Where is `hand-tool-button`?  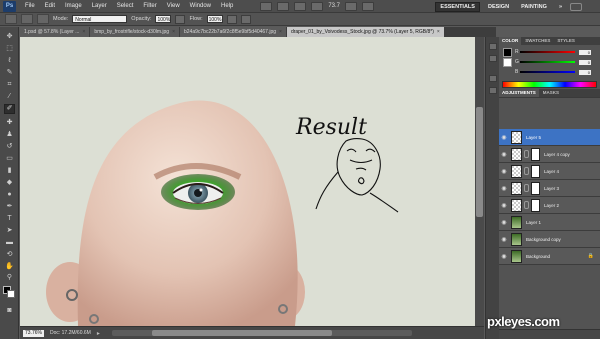 hand-tool-button is located at coordinates (300, 6).